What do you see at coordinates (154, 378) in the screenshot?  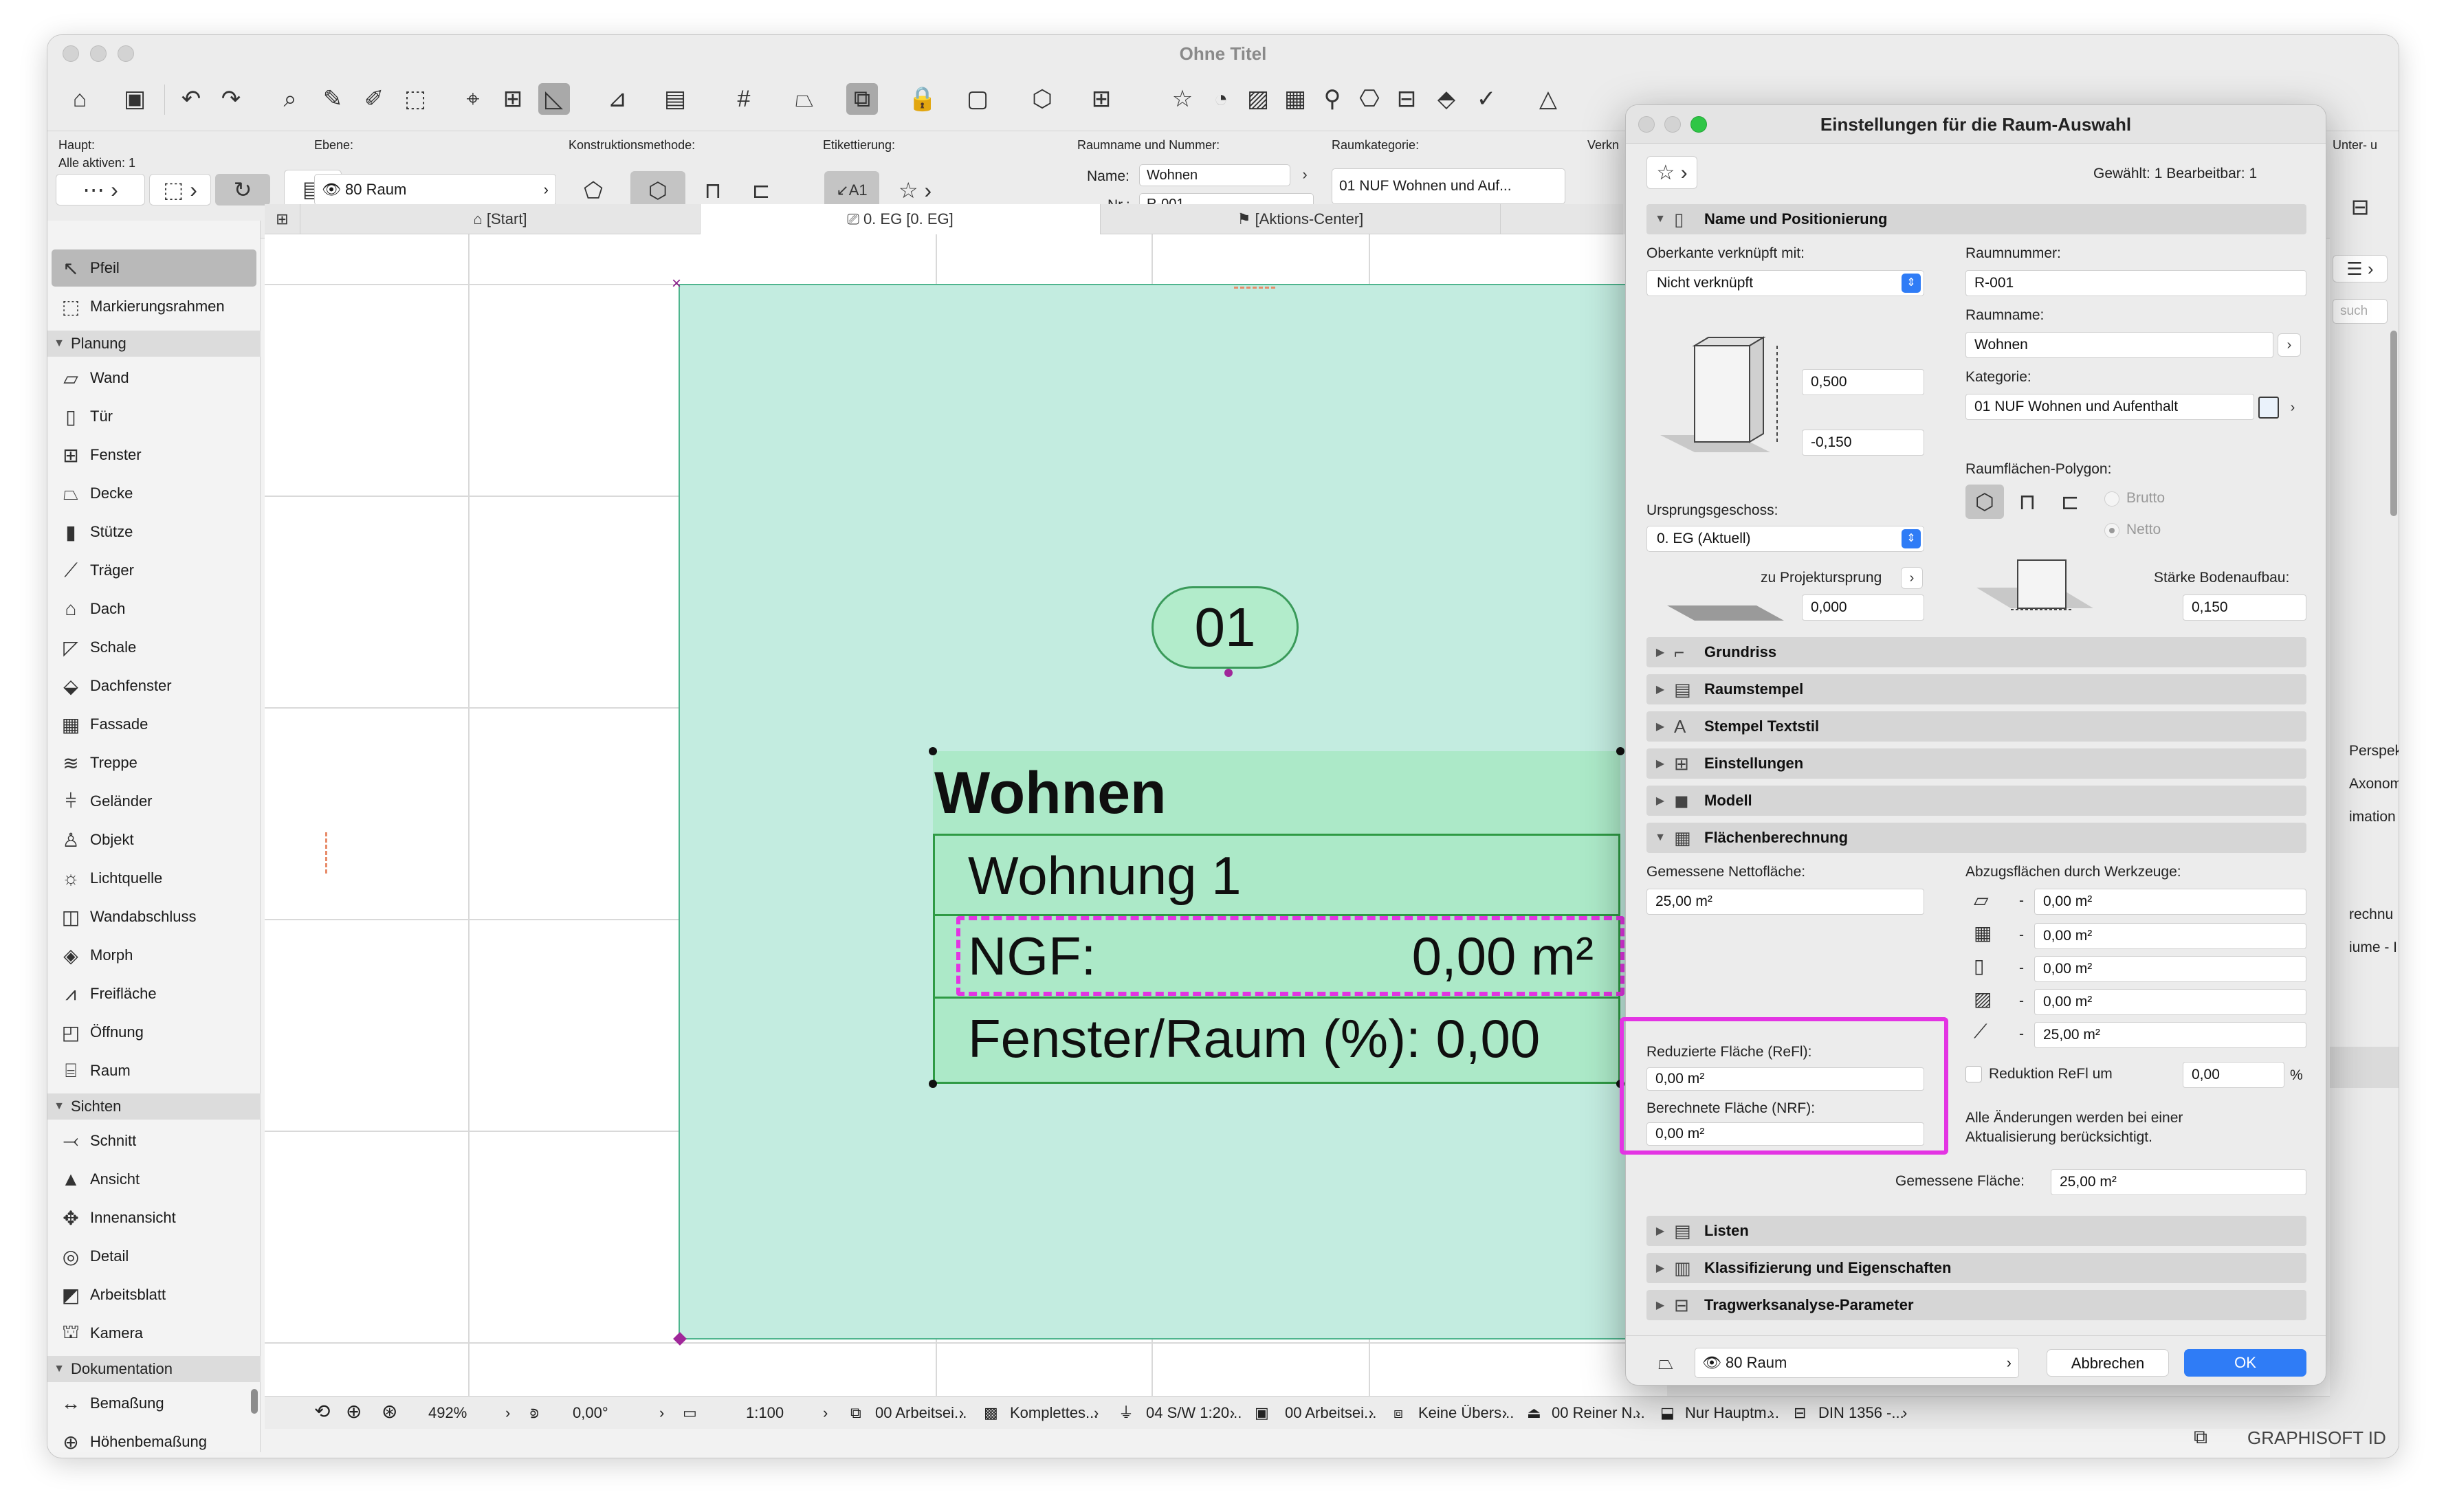 I see `tool-wand: ▱ Wand` at bounding box center [154, 378].